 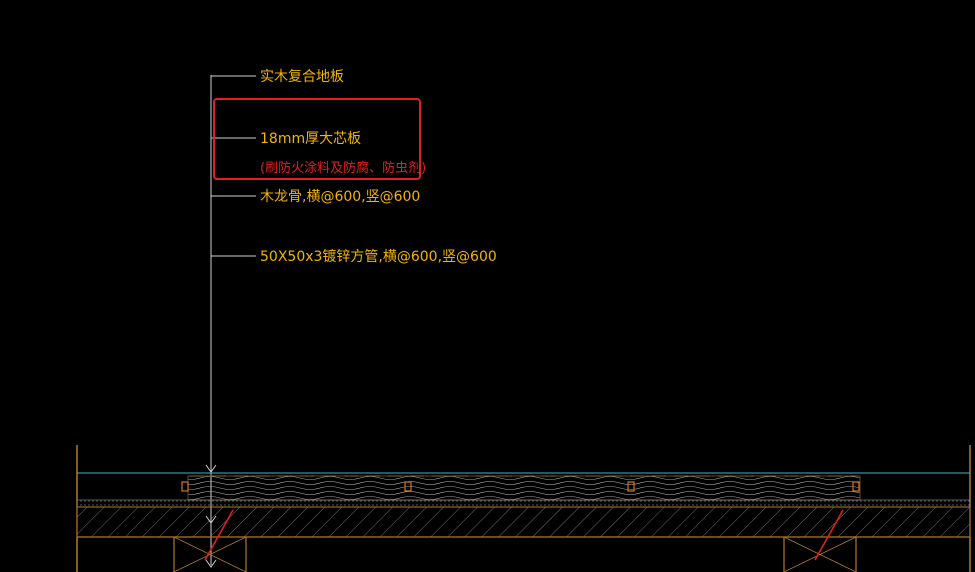 What do you see at coordinates (343, 168) in the screenshot?
I see `annotation-fireproof-note: (刷防火涂料及防腐、防虫剂)` at bounding box center [343, 168].